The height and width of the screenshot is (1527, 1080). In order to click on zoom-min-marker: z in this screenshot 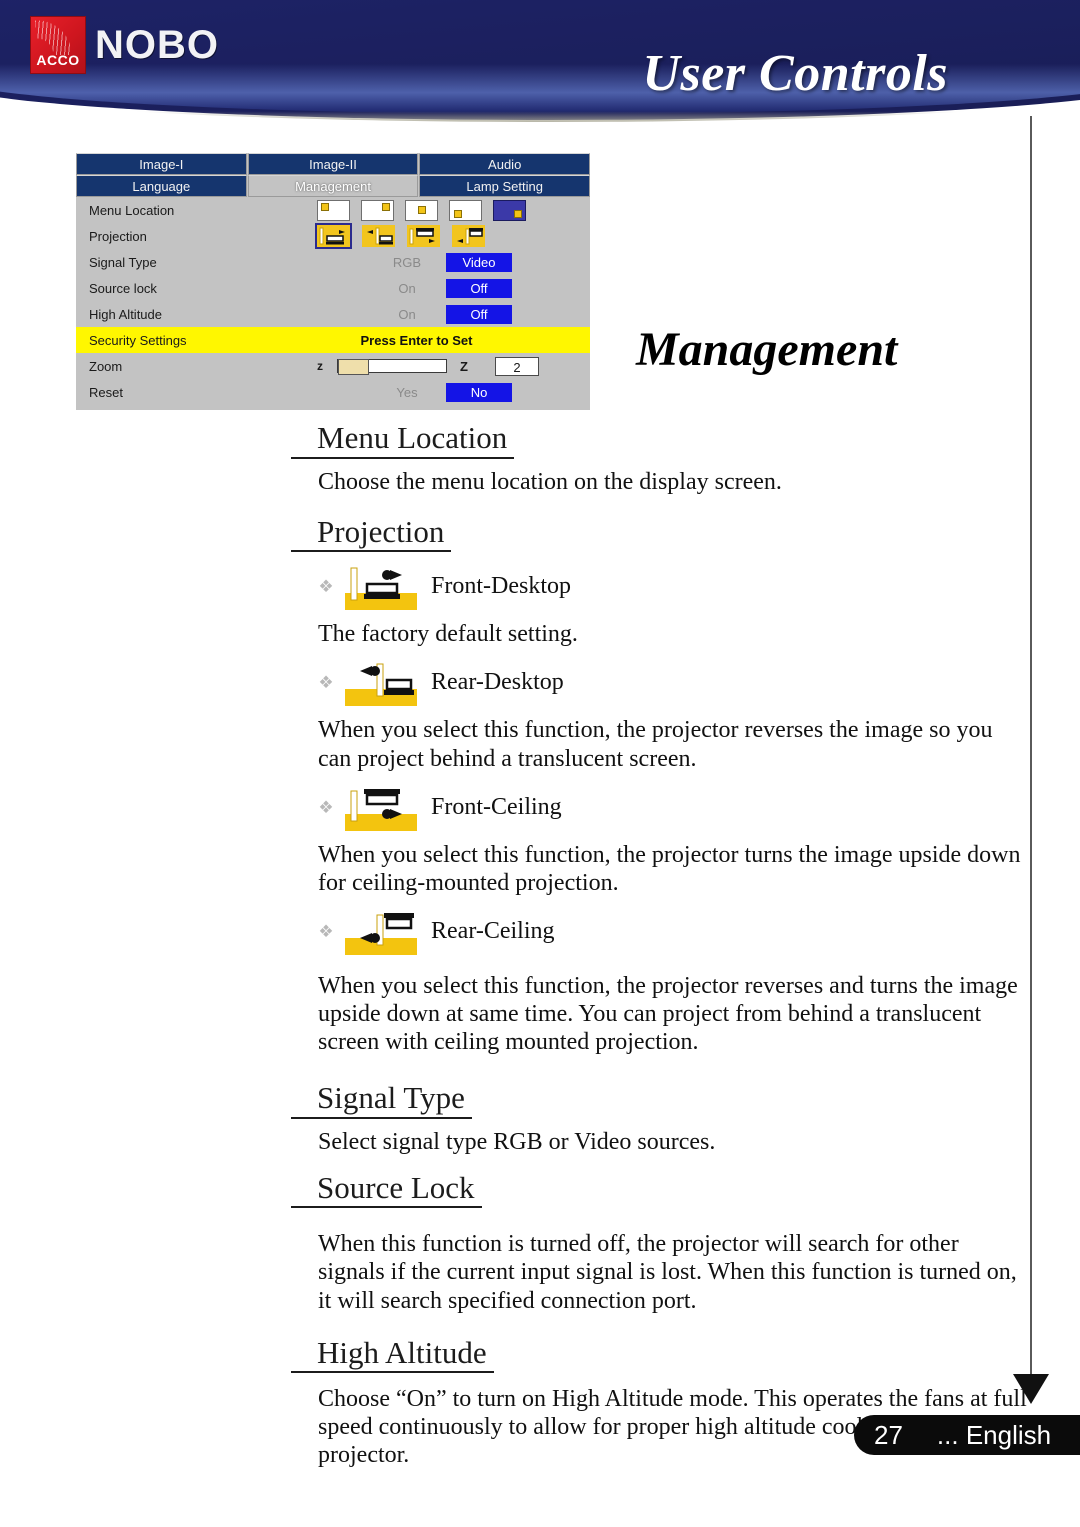, I will do `click(320, 366)`.